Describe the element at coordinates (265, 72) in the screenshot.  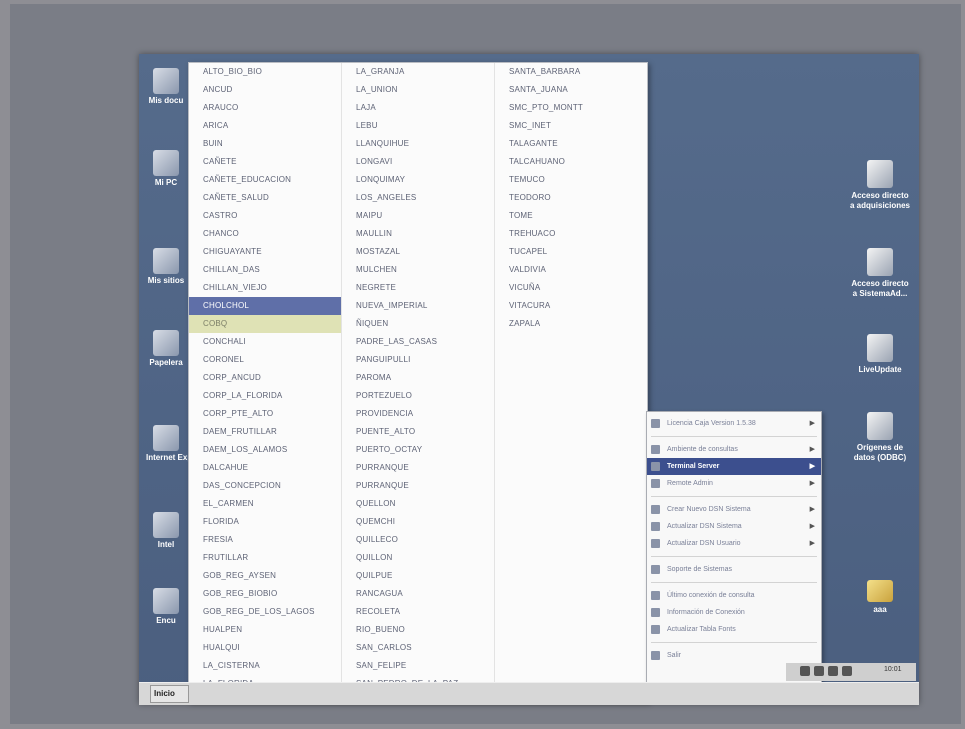
I see `menu-item: ALTO_BIO_BIO` at that location.